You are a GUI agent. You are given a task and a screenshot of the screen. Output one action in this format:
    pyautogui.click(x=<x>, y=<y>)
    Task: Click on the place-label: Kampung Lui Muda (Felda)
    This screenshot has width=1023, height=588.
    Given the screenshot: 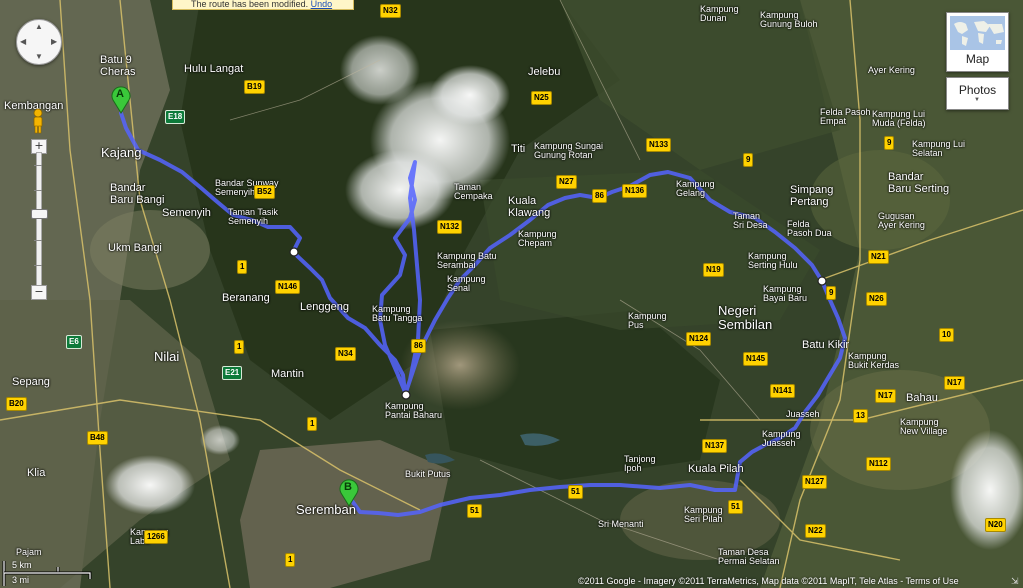 What is the action you would take?
    pyautogui.click(x=899, y=119)
    